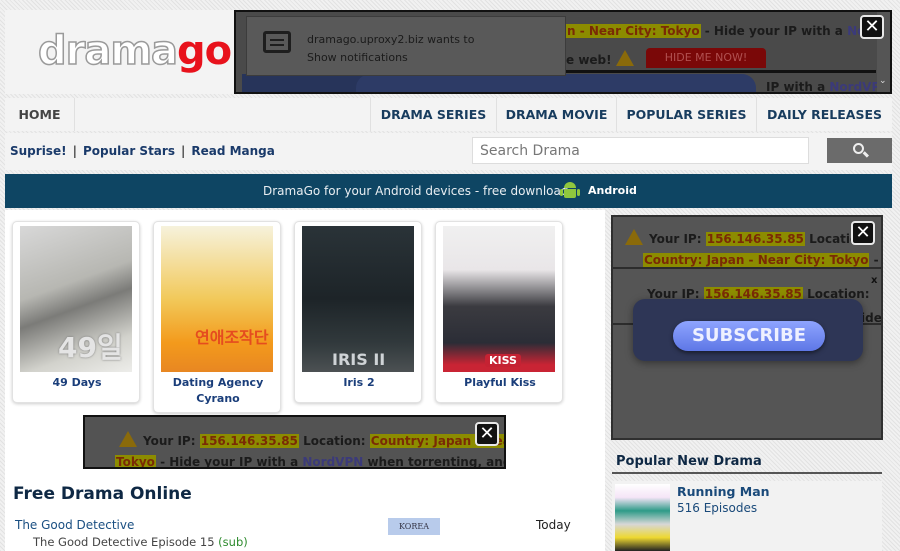 This screenshot has height=551, width=900. Describe the element at coordinates (448, 151) in the screenshot. I see `sub-nav-bar: Suprise! | Popular Stars | Read Manga` at that location.